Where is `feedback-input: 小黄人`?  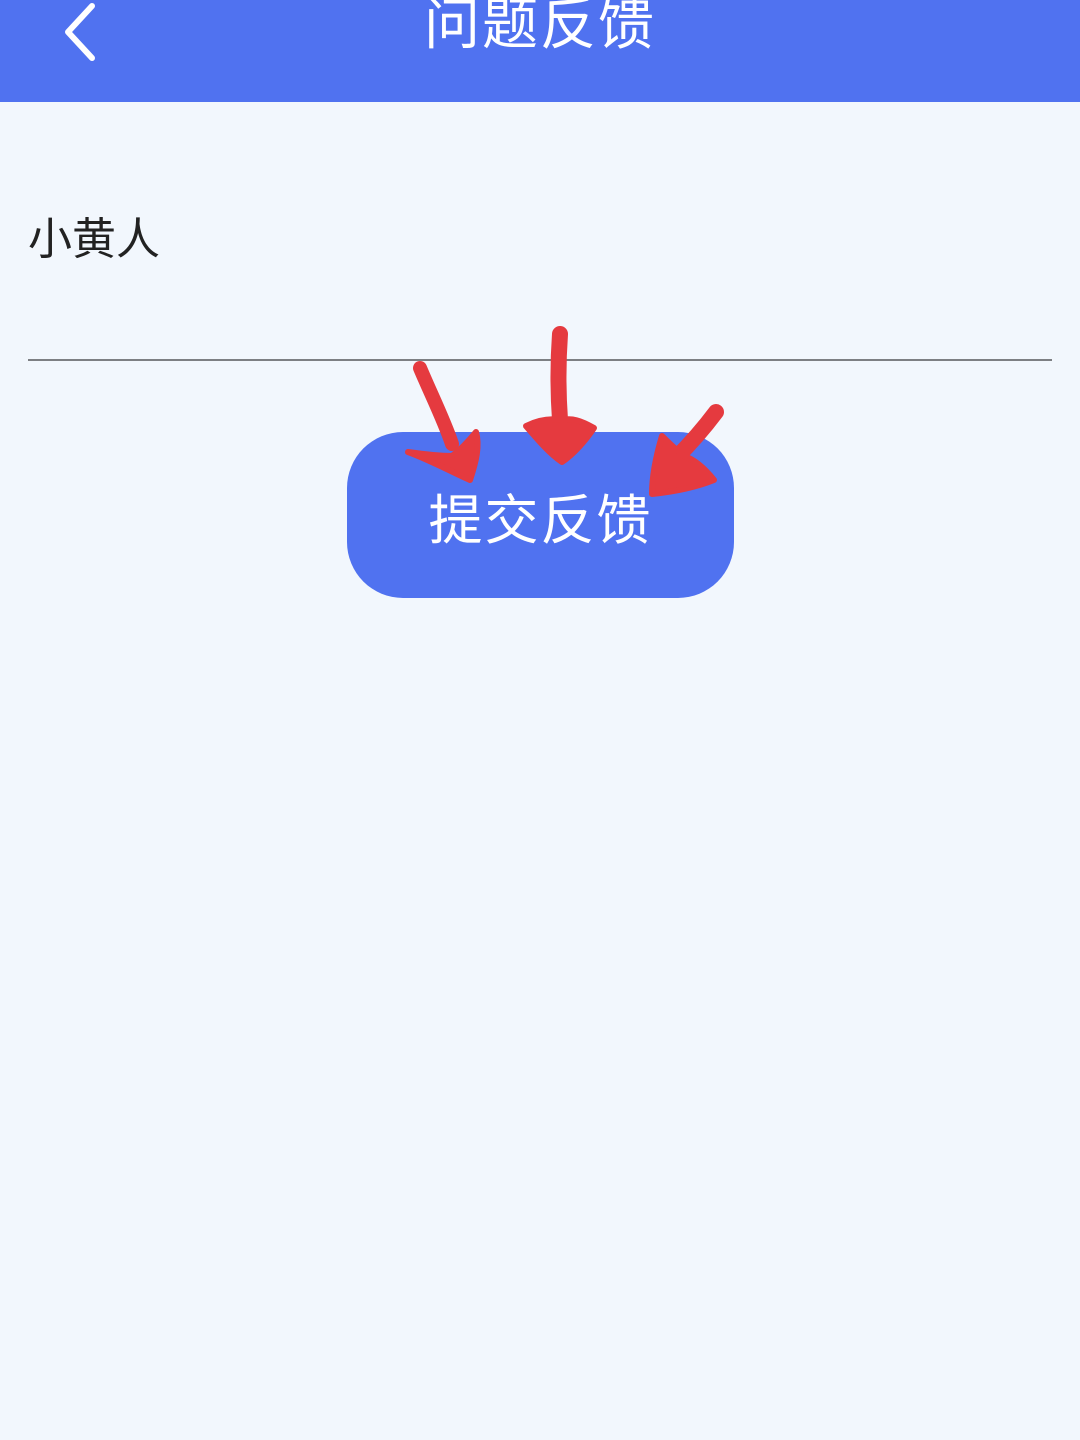
feedback-input: 小黄人 is located at coordinates (540, 278).